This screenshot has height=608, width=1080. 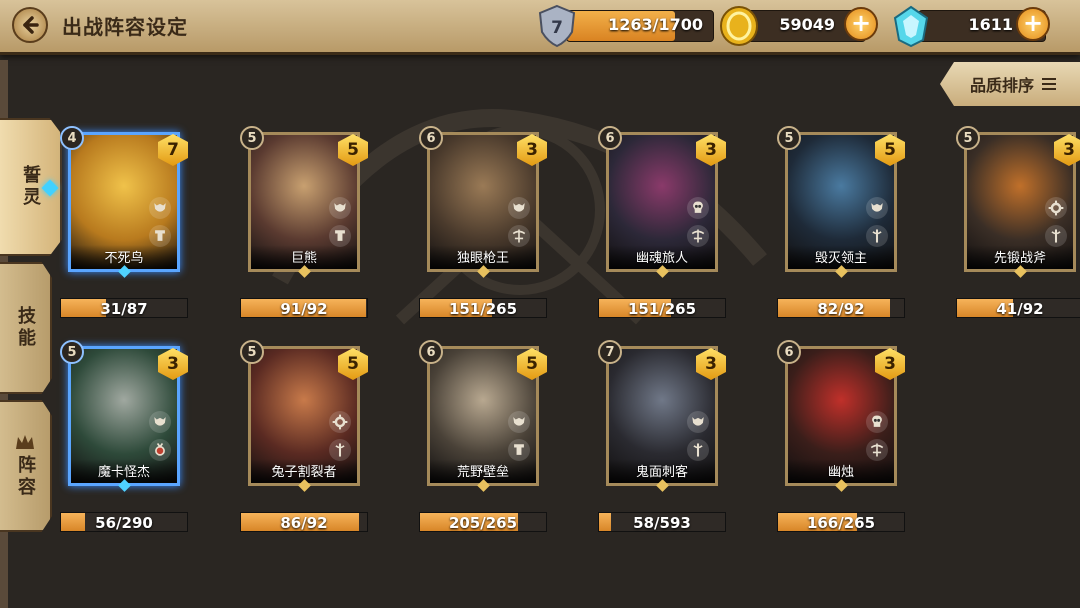 I want to click on shard-progress-bar: 82/92, so click(x=841, y=308).